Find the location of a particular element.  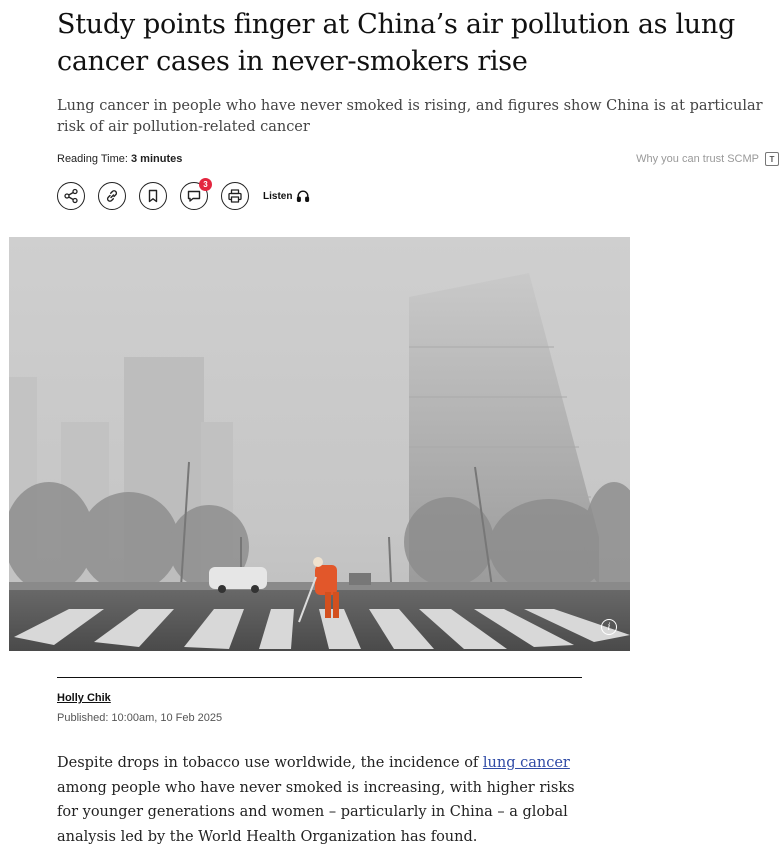

author-link: Holly Chik is located at coordinates (84, 698).